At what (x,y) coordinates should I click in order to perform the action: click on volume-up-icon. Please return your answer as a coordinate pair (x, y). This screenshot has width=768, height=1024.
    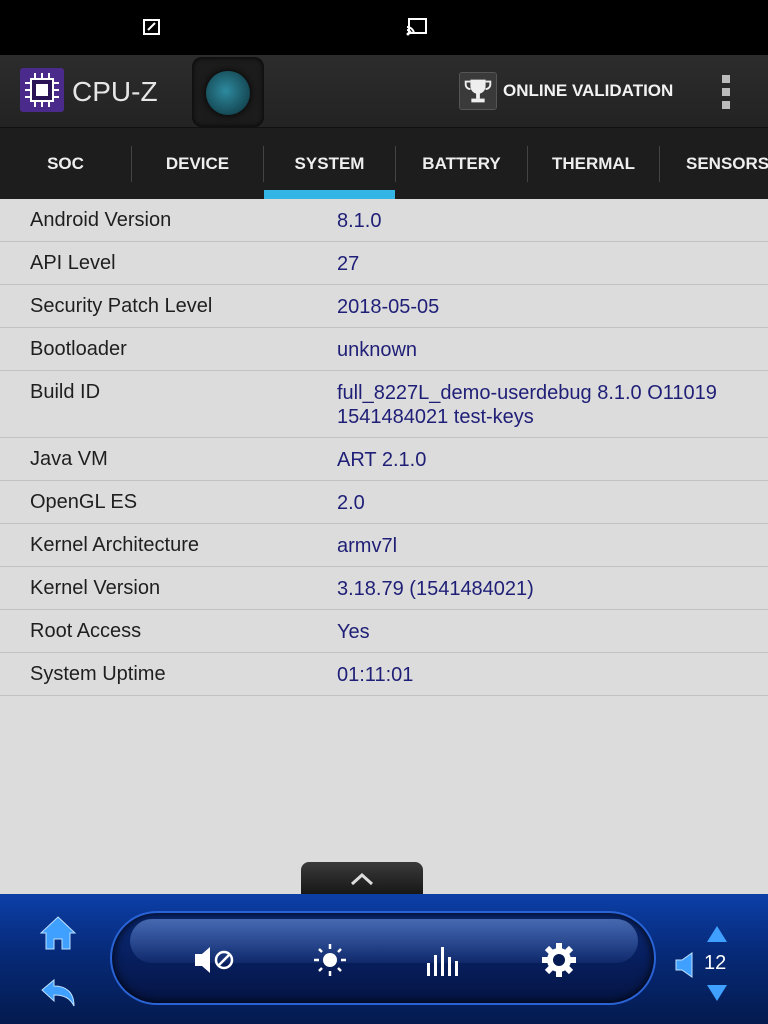
    Looking at the image, I should click on (717, 934).